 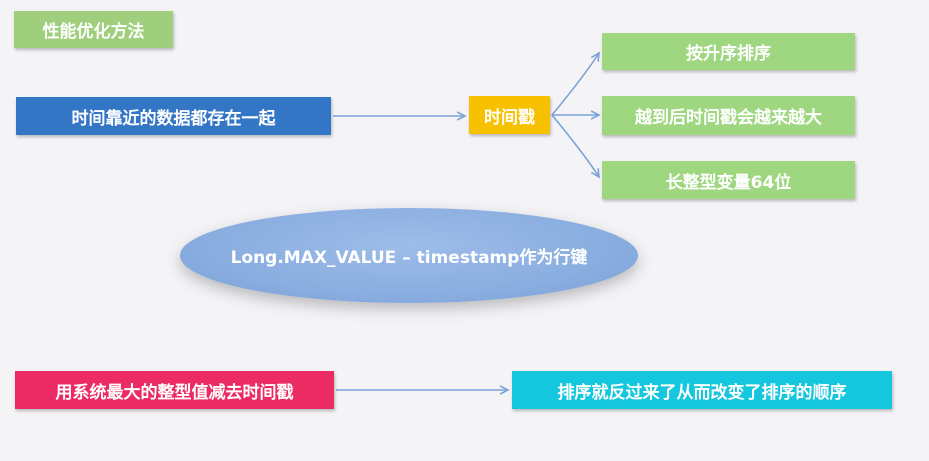 I want to click on reverse-node: 排序就反过来了从而改变了排序的顺序, so click(x=702, y=390).